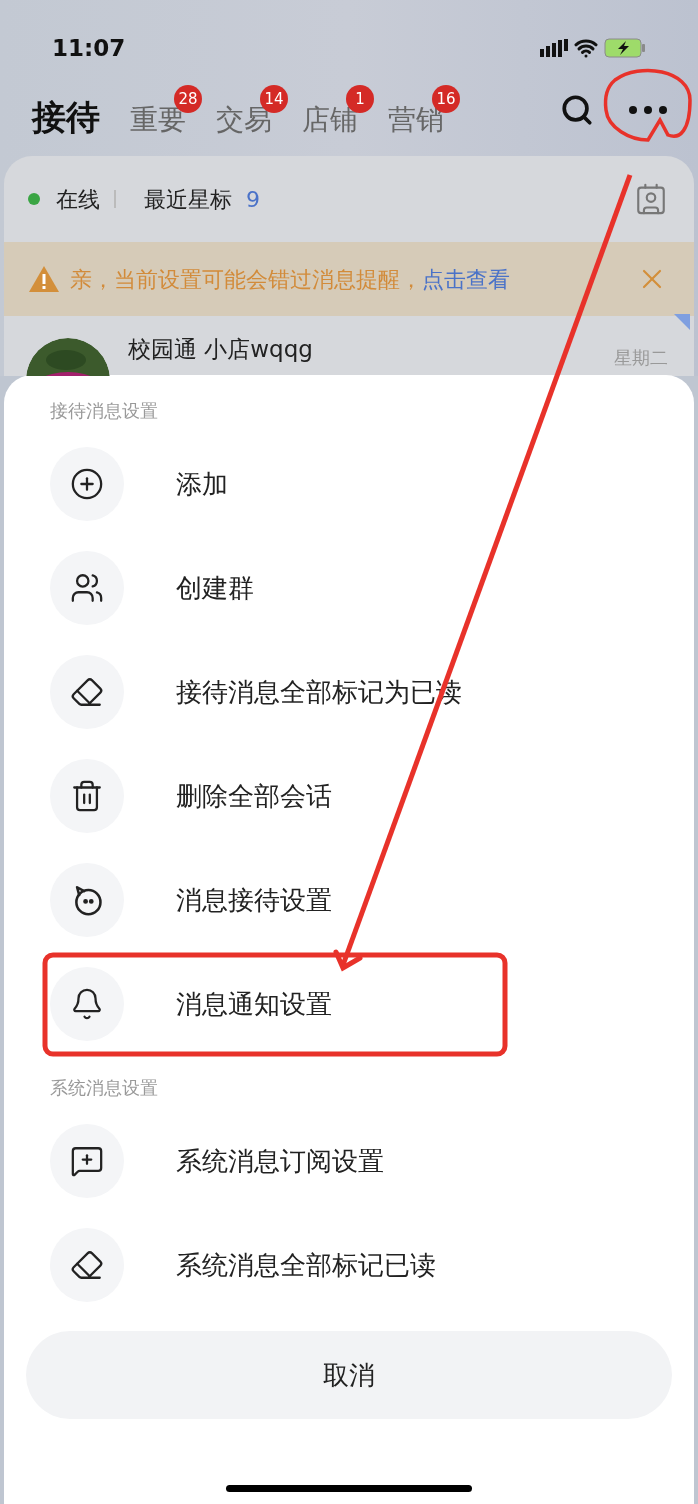 The image size is (698, 1504). I want to click on conversation-name: 校园通 小店wqqg, so click(220, 349).